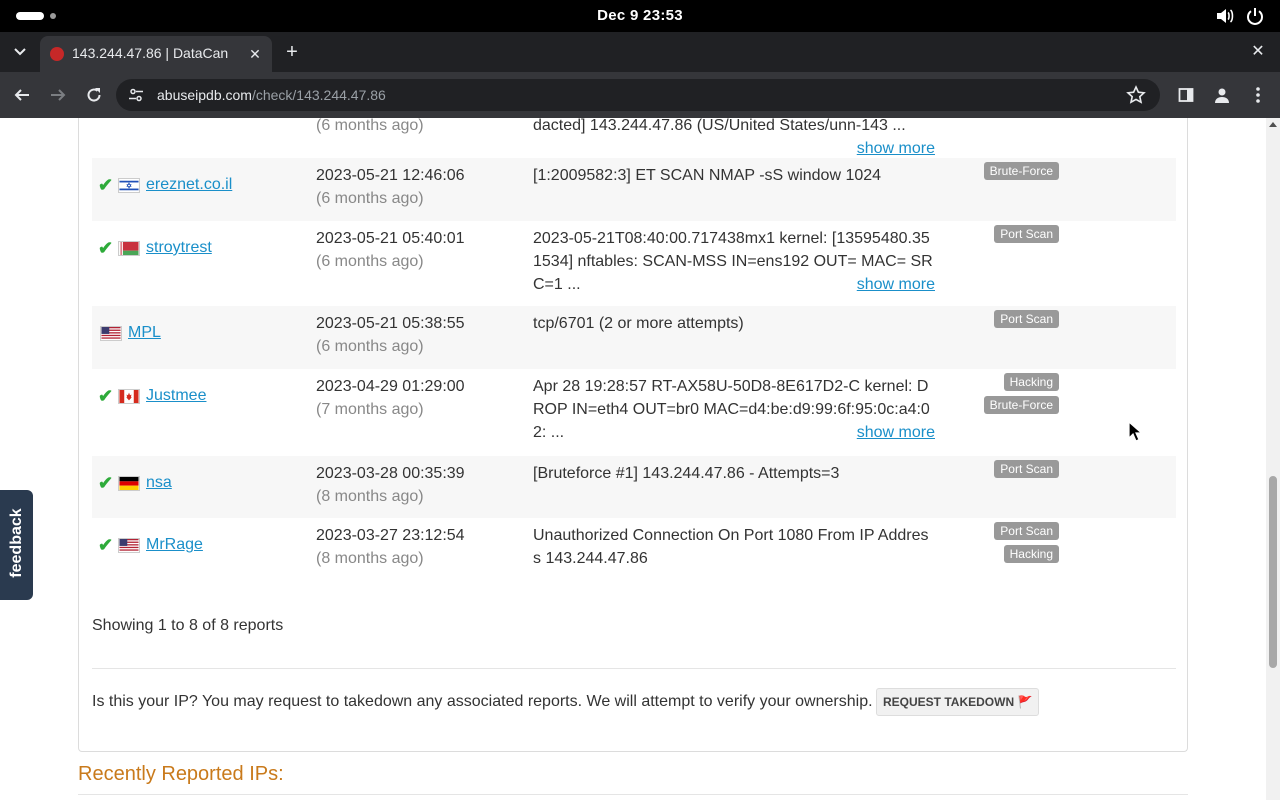 The height and width of the screenshot is (800, 1280). What do you see at coordinates (1136, 95) in the screenshot?
I see `bookmark-star-icon` at bounding box center [1136, 95].